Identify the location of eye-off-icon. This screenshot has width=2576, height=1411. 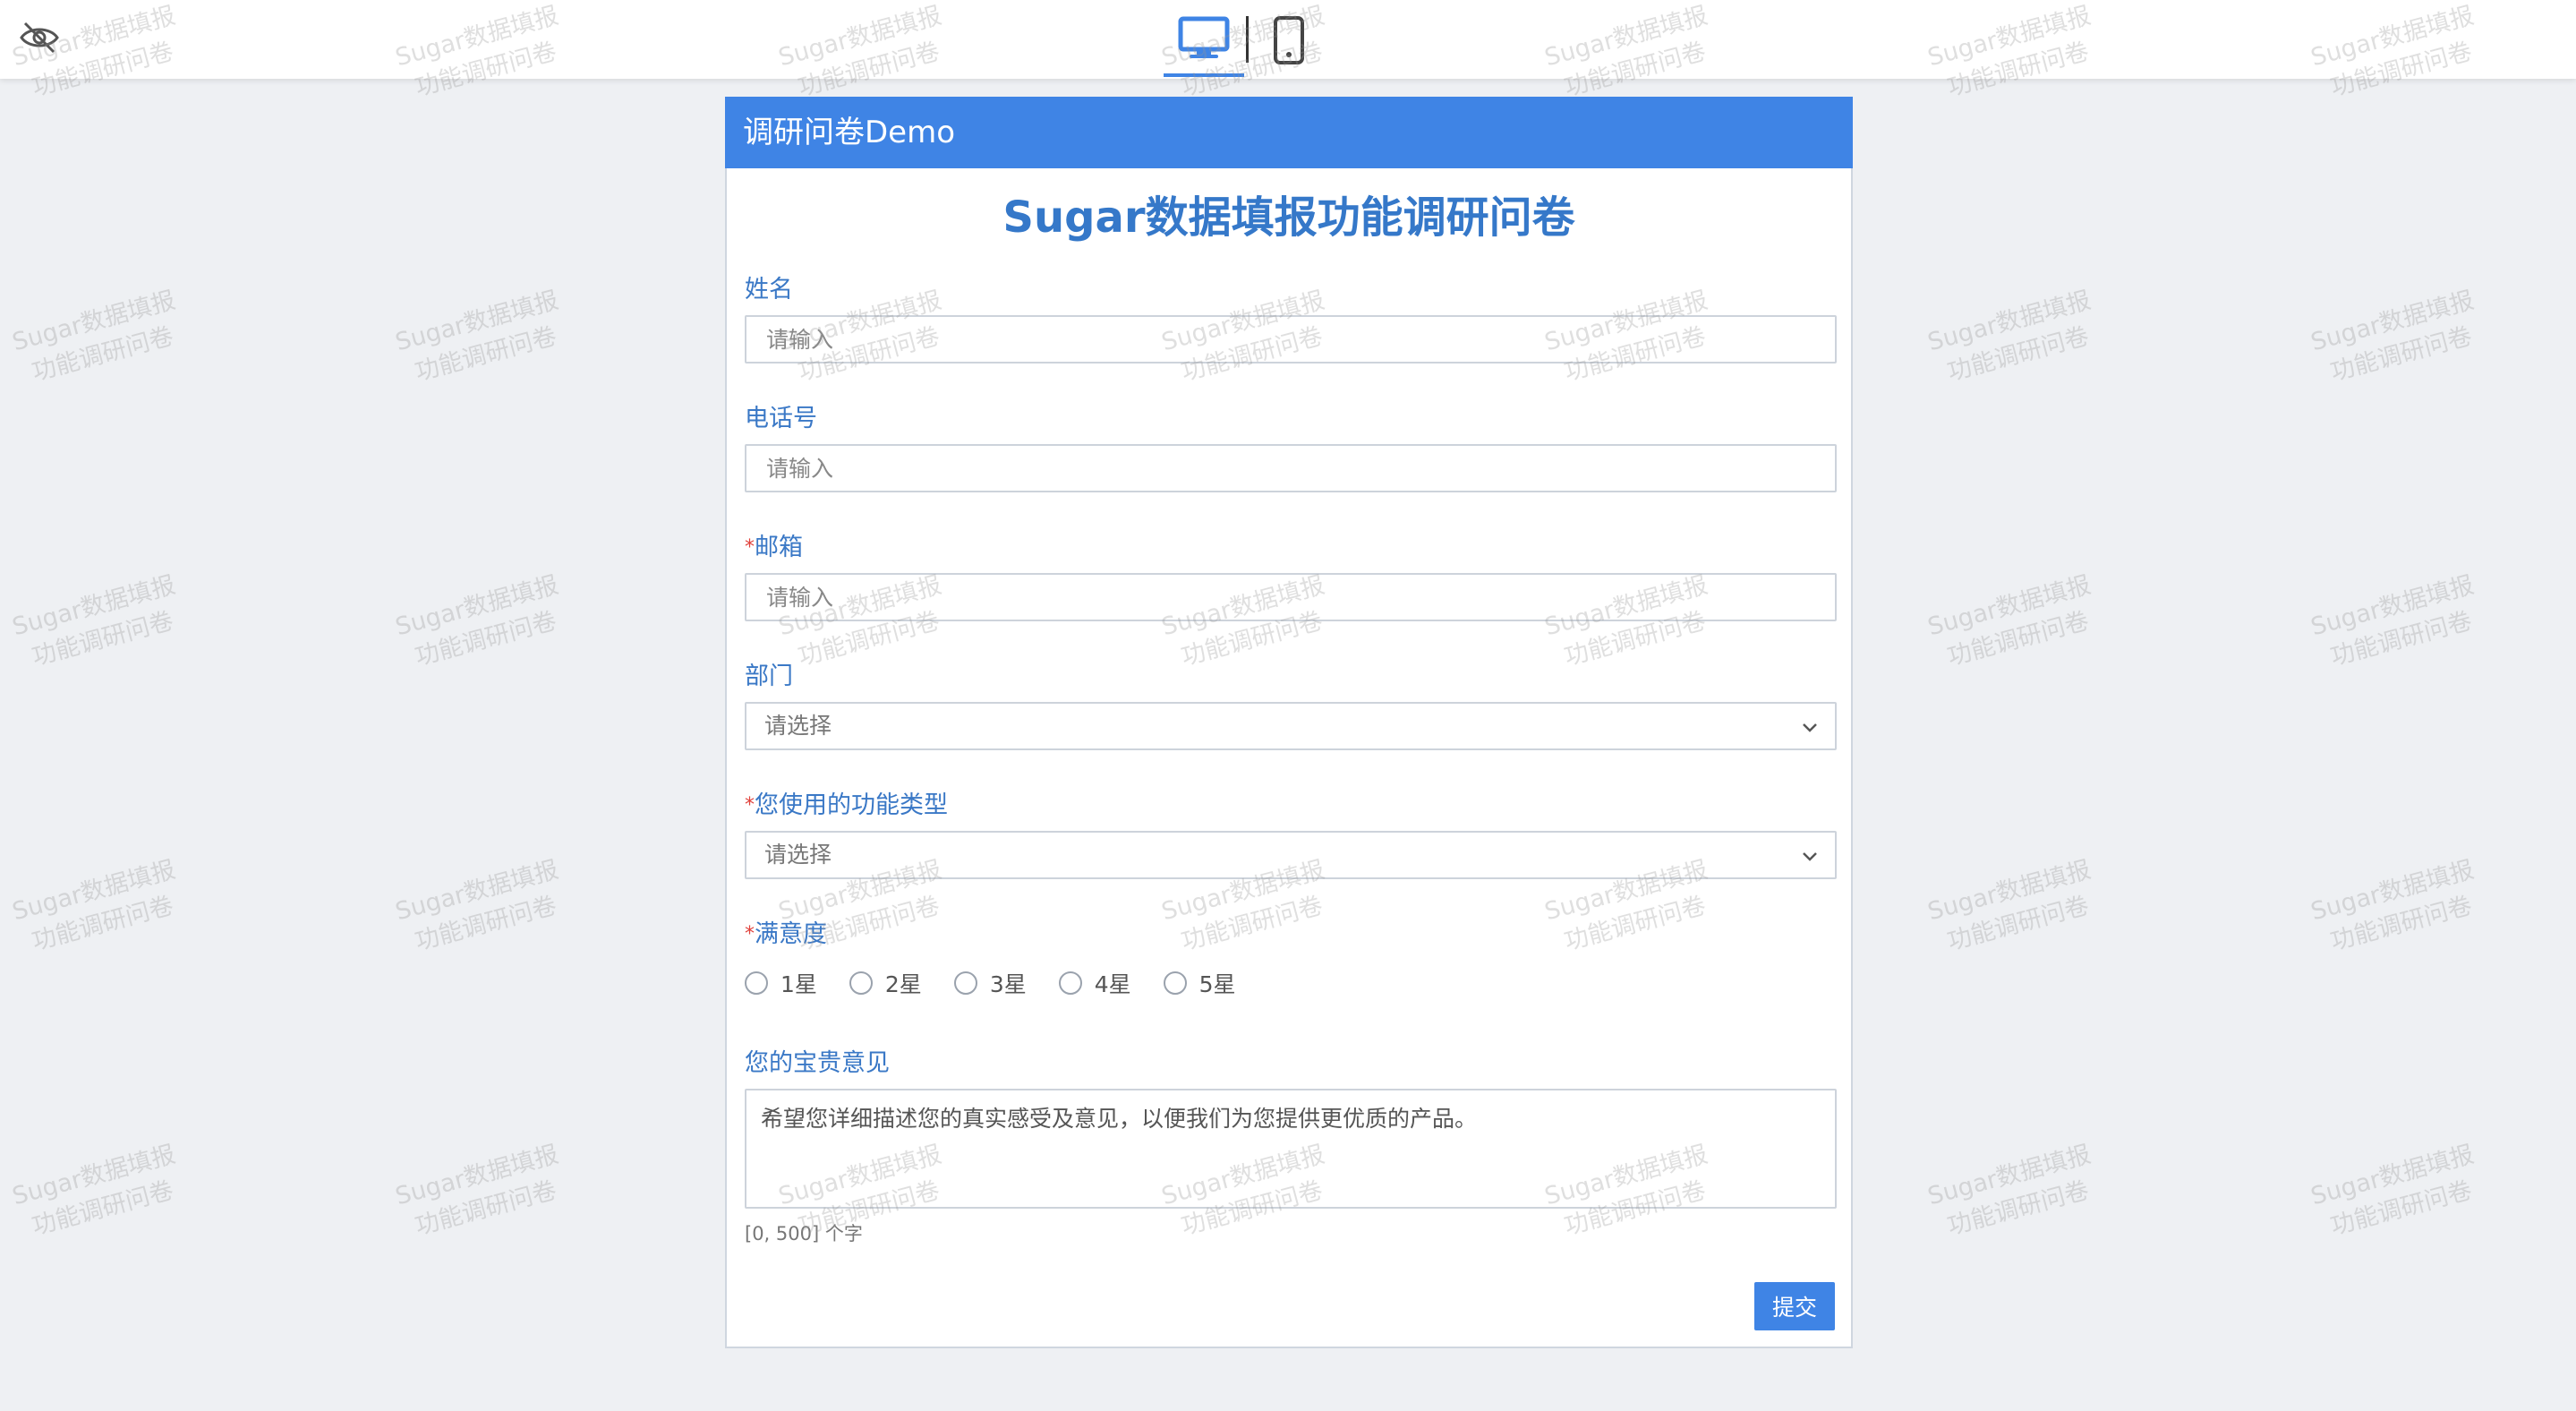
(39, 38).